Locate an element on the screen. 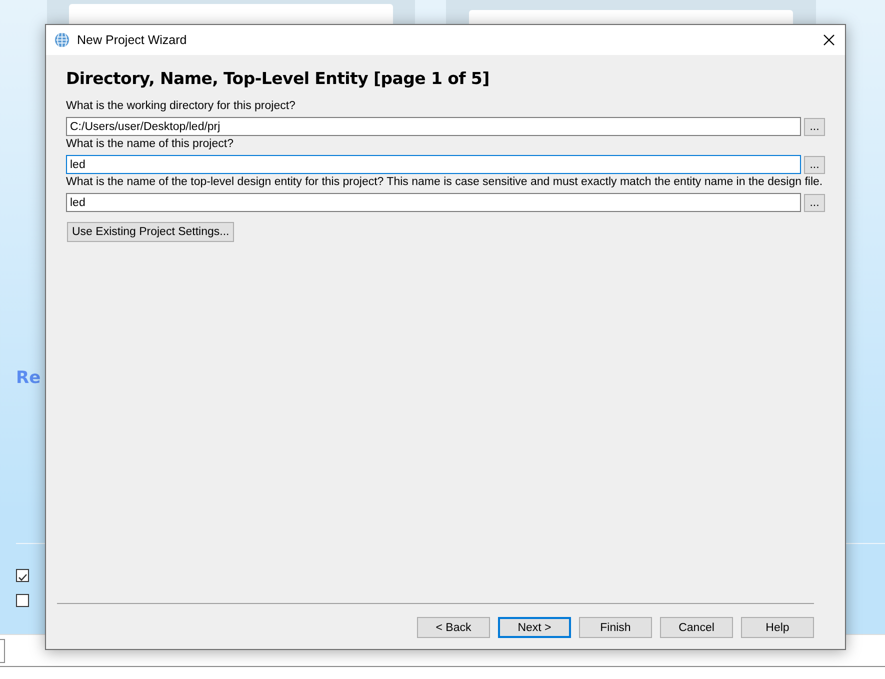 The width and height of the screenshot is (885, 679). dialog-button: < Back is located at coordinates (453, 627).